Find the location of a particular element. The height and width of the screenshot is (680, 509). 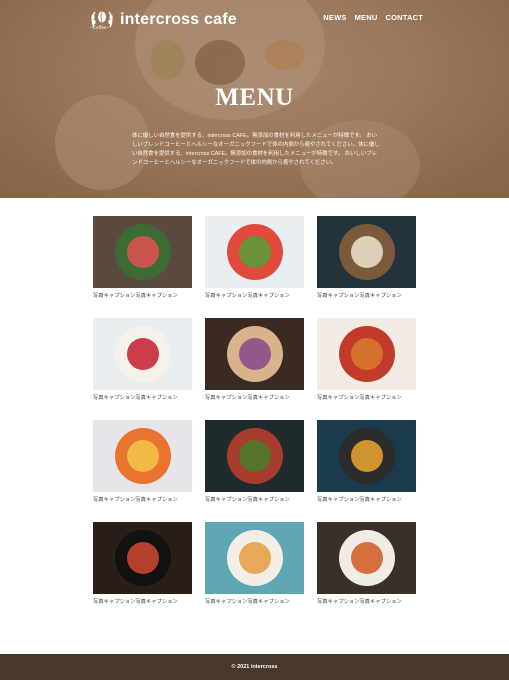

brand-logo: intercross cafe ~Coffee~ is located at coordinates (162, 20).